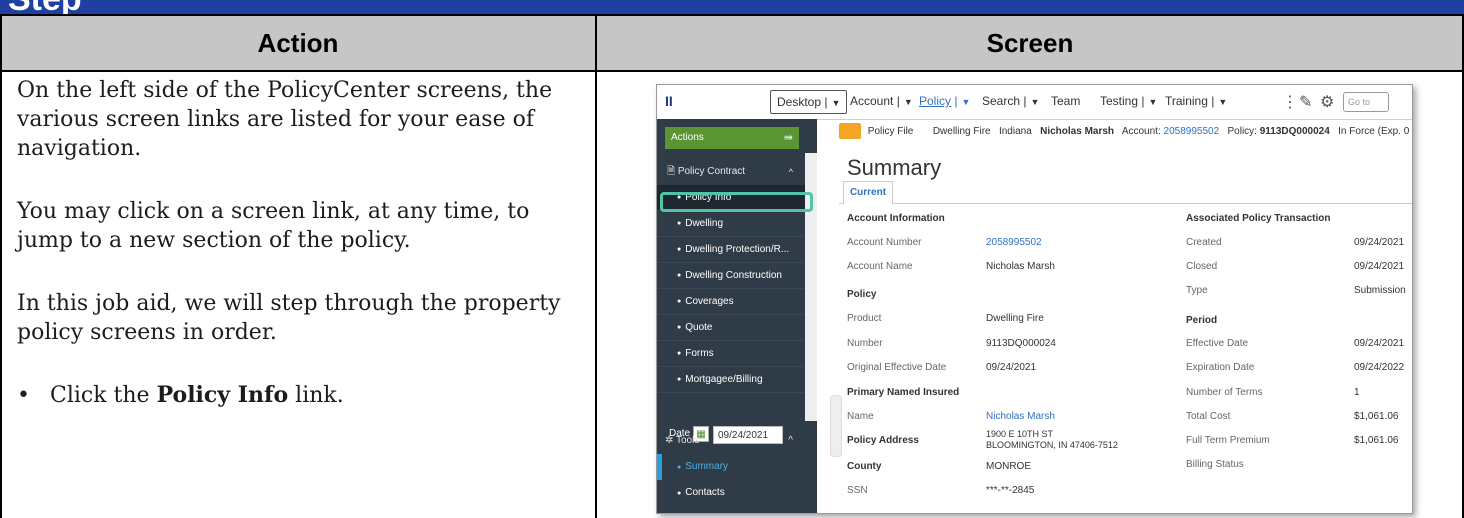  Describe the element at coordinates (1015, 131) in the screenshot. I see `state: Indiana` at that location.